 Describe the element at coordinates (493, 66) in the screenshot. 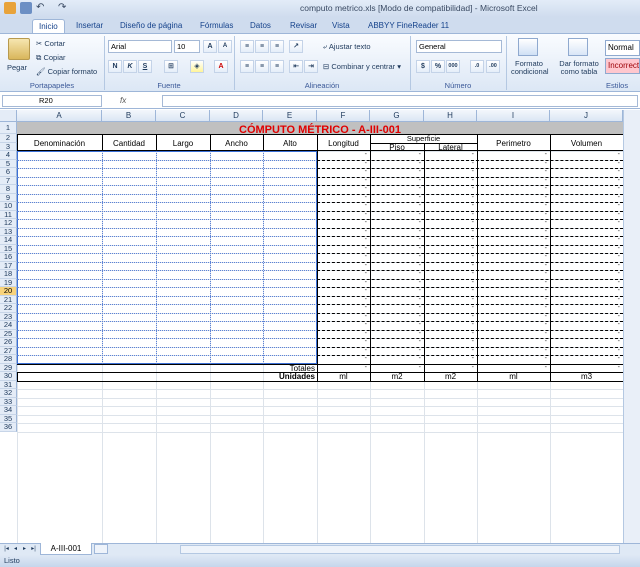

I see `decrease-decimal-icon: .00` at that location.